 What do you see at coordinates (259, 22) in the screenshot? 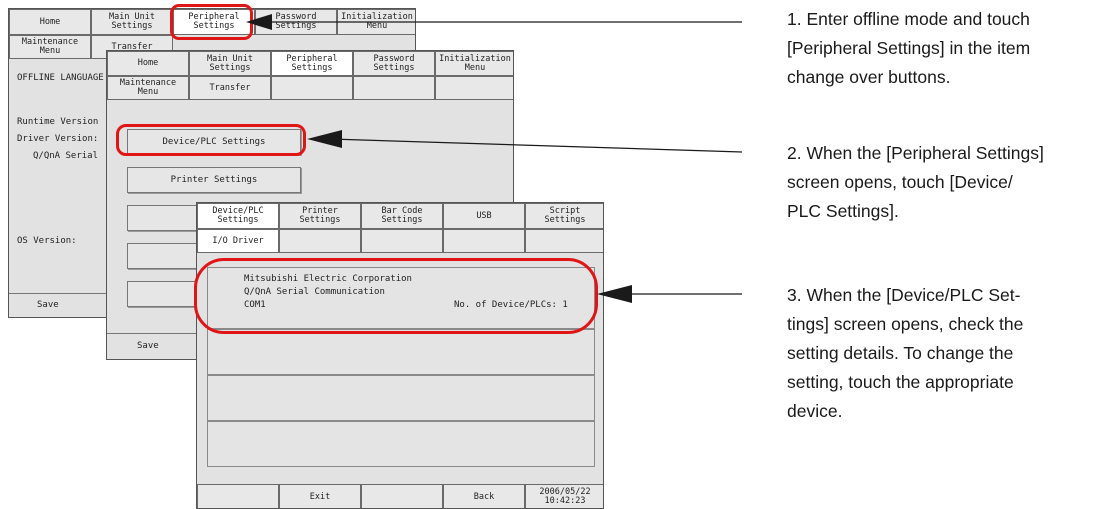
I see `arrow-1-head` at bounding box center [259, 22].